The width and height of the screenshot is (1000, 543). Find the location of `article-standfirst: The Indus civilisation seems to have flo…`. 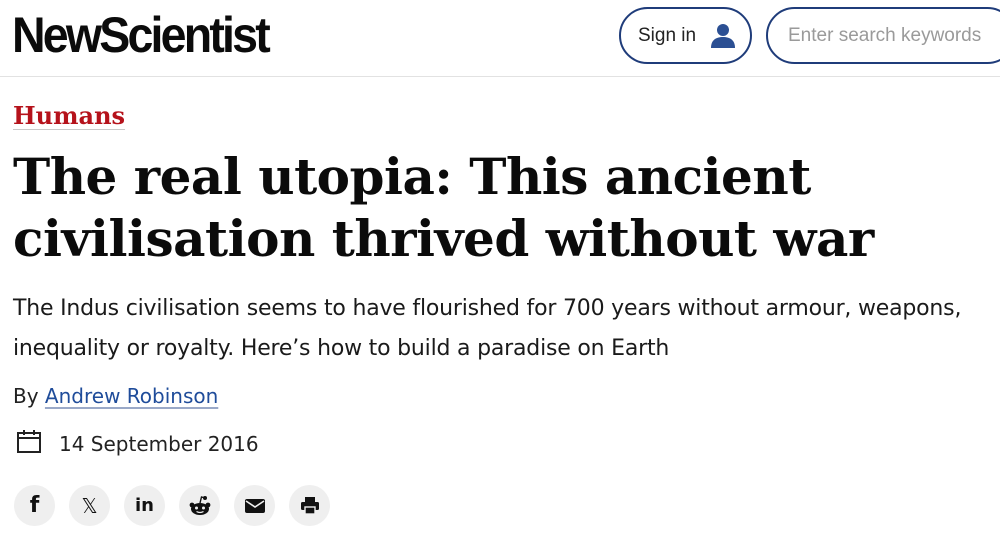

article-standfirst: The Indus civilisation seems to have flo… is located at coordinates (487, 328).